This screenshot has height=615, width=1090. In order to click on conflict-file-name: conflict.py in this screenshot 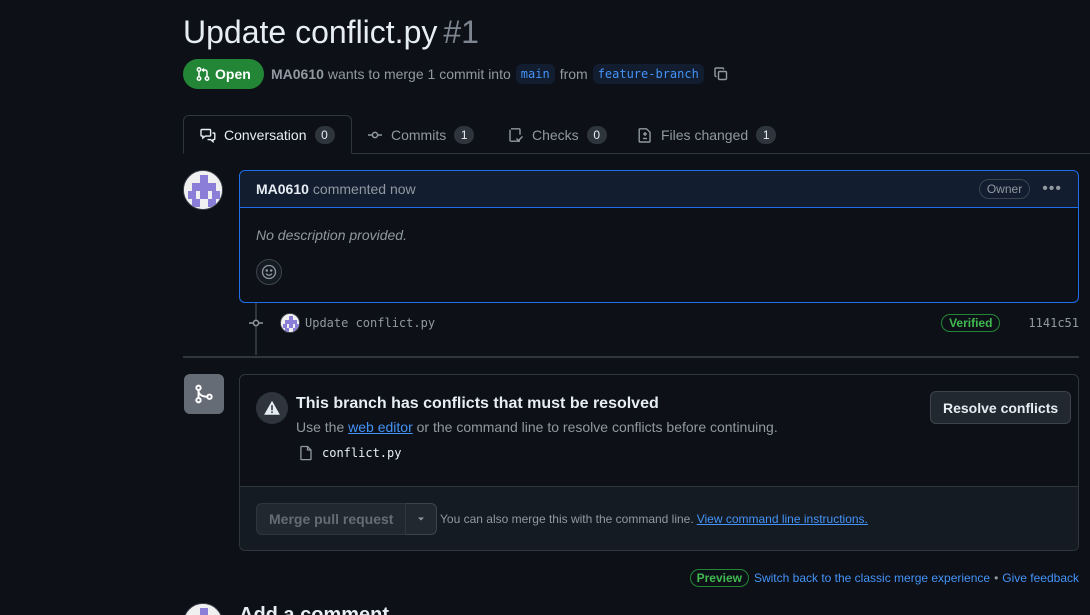, I will do `click(362, 453)`.